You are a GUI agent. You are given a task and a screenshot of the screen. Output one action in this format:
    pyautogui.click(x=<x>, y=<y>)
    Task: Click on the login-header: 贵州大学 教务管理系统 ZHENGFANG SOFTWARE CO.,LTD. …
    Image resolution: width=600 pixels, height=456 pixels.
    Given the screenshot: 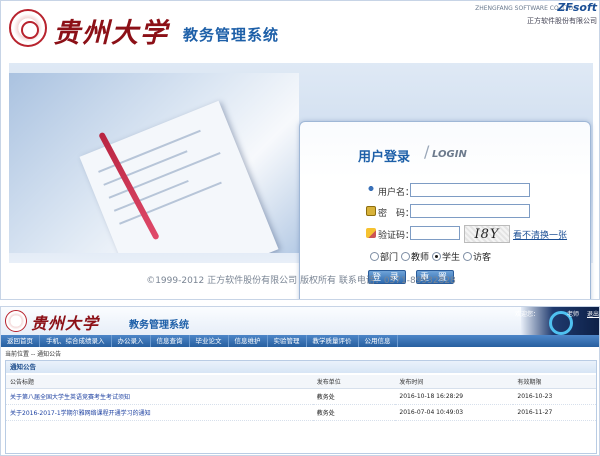 What is the action you would take?
    pyautogui.click(x=300, y=32)
    